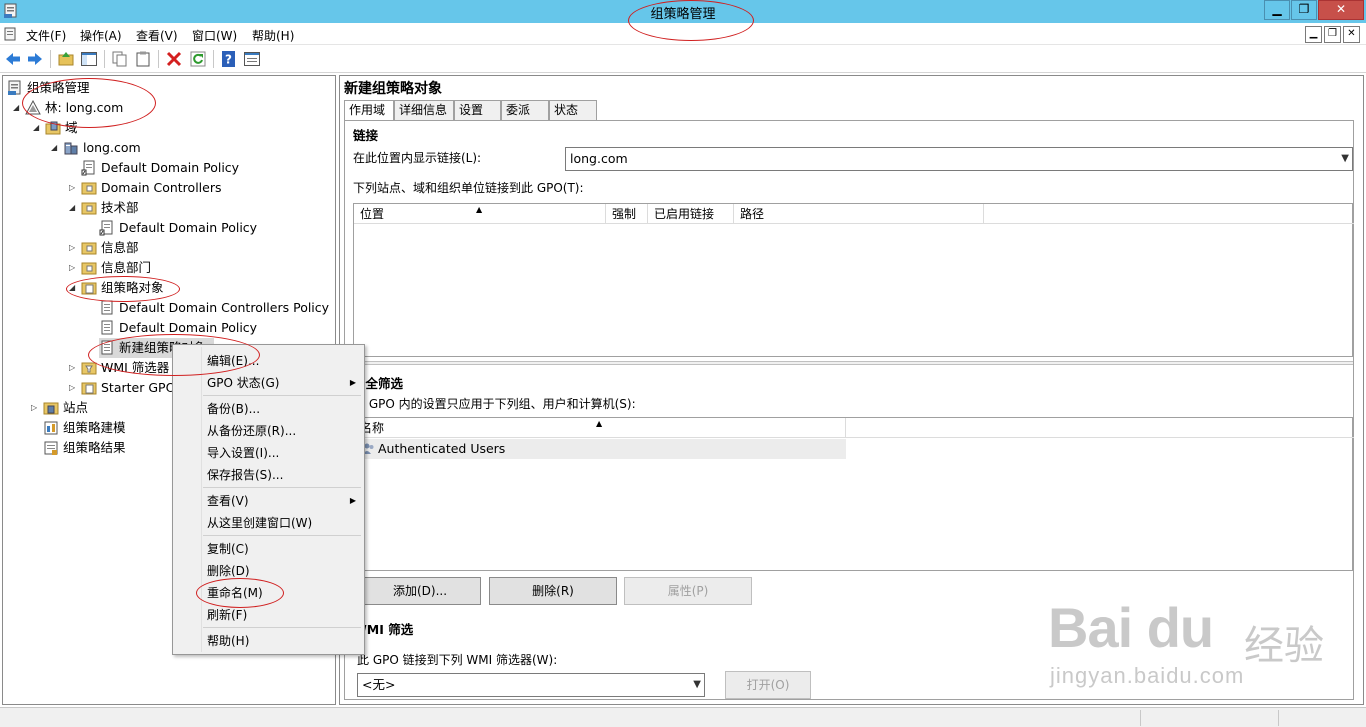 The width and height of the screenshot is (1366, 727). Describe the element at coordinates (161, 187) in the screenshot. I see `tree-node-label: Domain Controllers` at that location.